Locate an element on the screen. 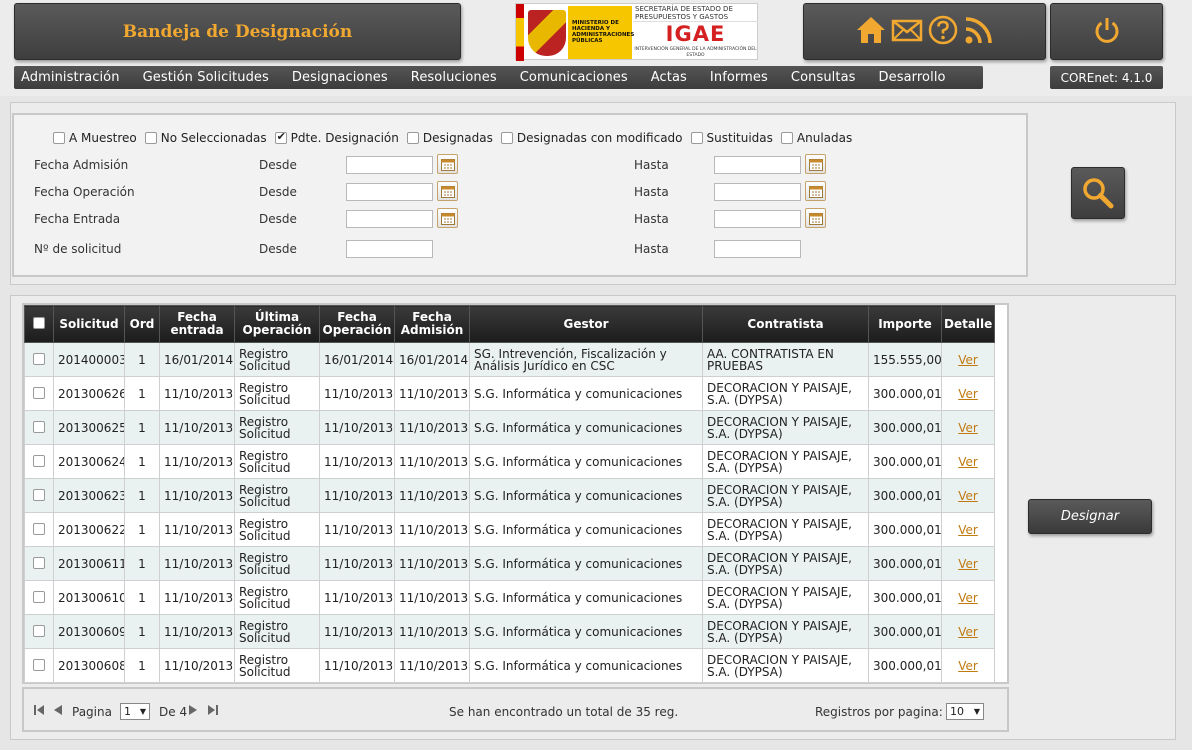 The height and width of the screenshot is (750, 1192). col-solicitud: Solicitud is located at coordinates (89, 324).